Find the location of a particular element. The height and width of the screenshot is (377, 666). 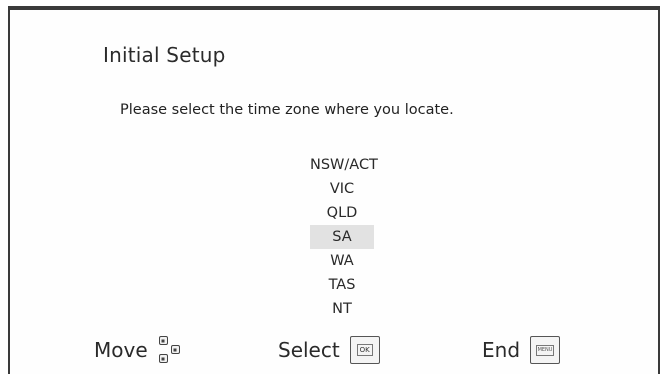

key-hint-bar: Move Select OK End MENU is located at coordinates (333, 350).